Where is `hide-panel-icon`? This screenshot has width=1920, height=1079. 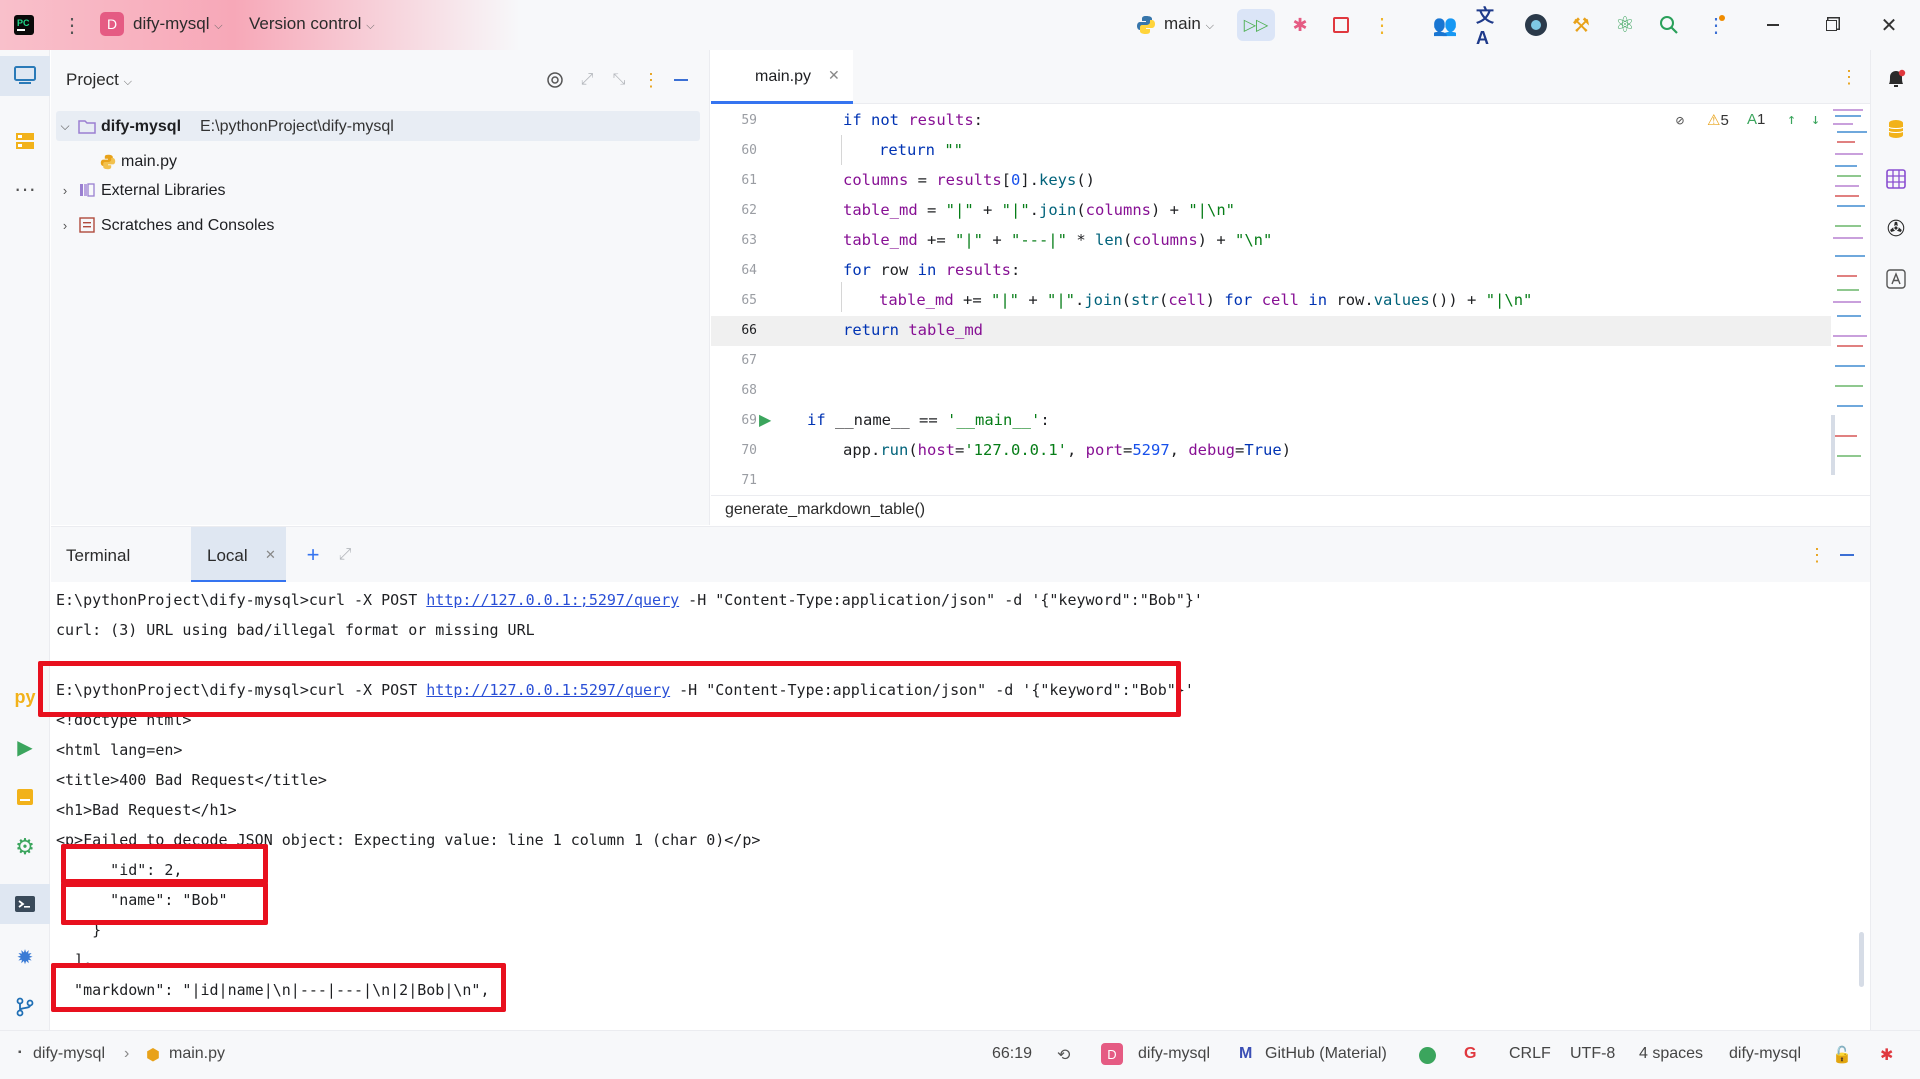 hide-panel-icon is located at coordinates (681, 80).